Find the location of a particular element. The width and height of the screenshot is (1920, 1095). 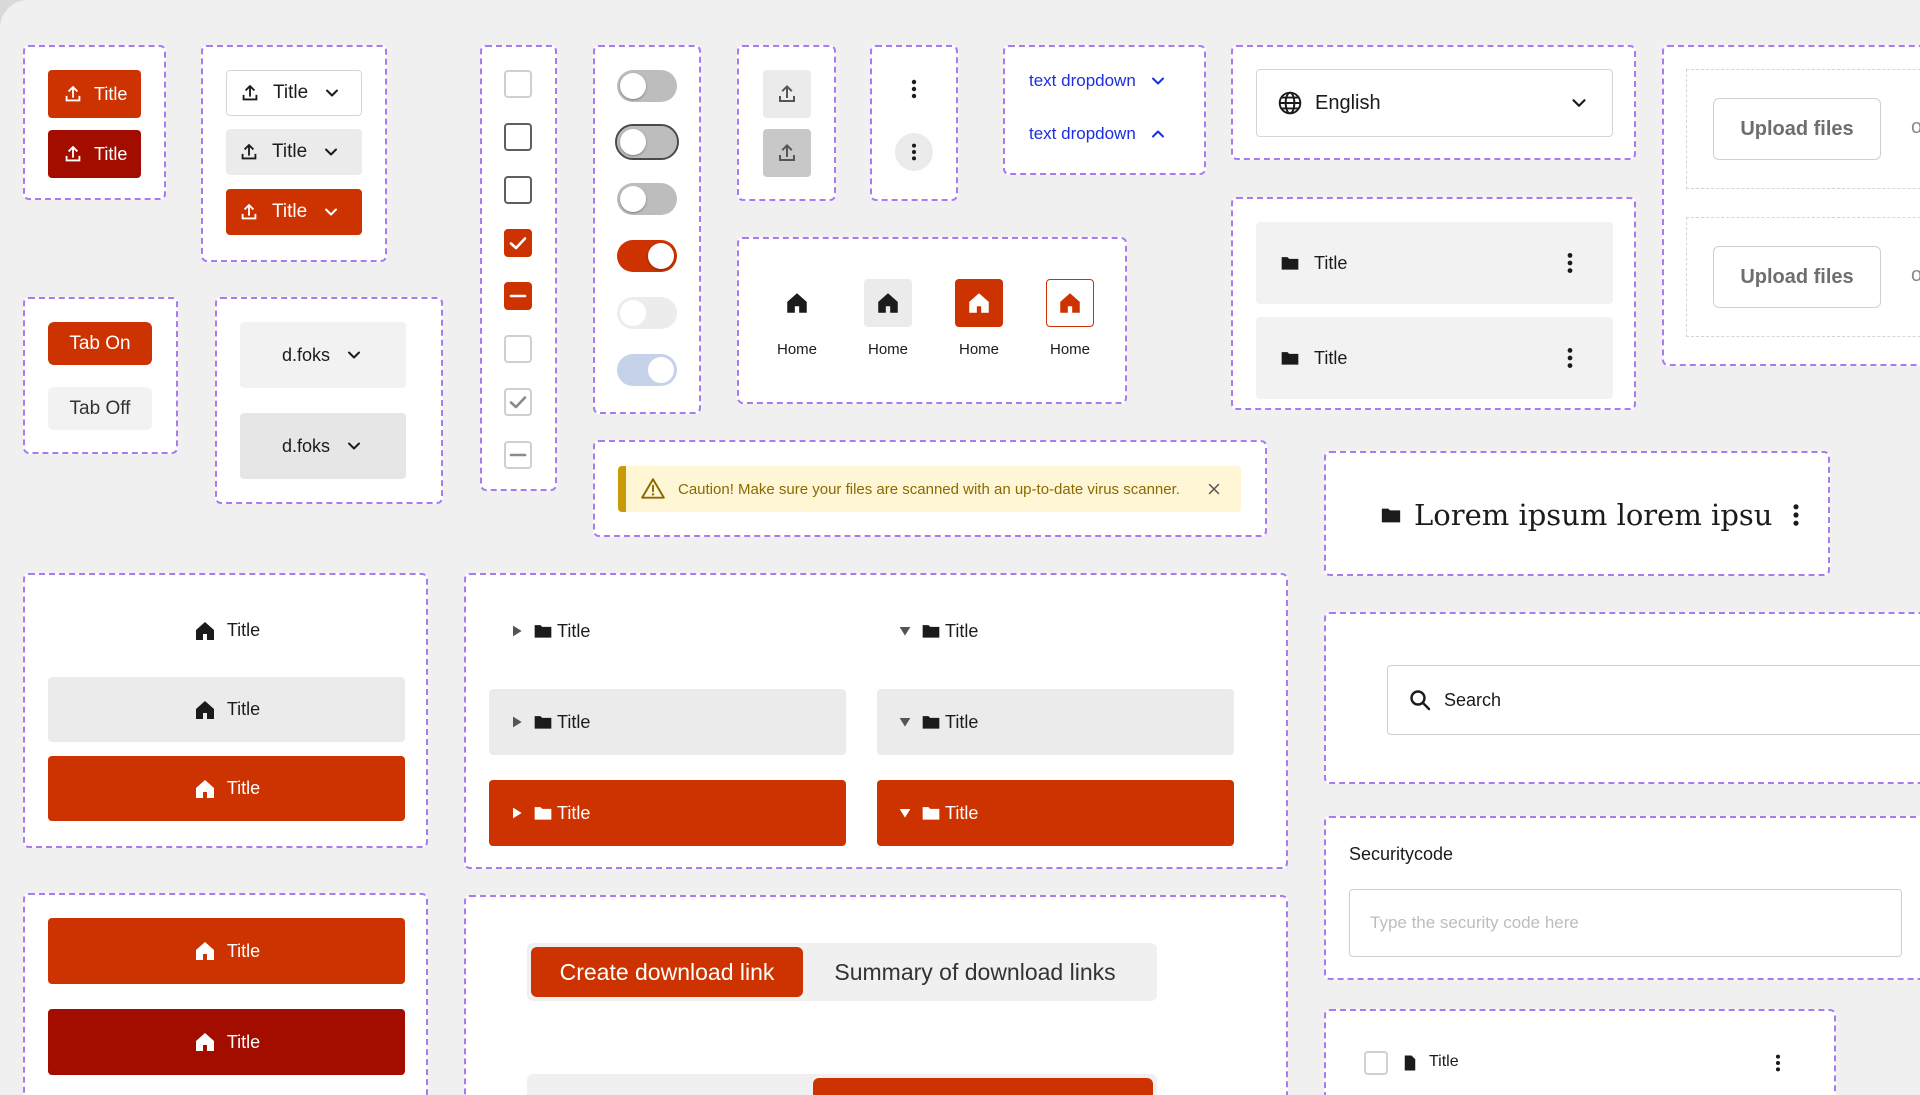

segment-summary-label: Summary of download links is located at coordinates (975, 971).